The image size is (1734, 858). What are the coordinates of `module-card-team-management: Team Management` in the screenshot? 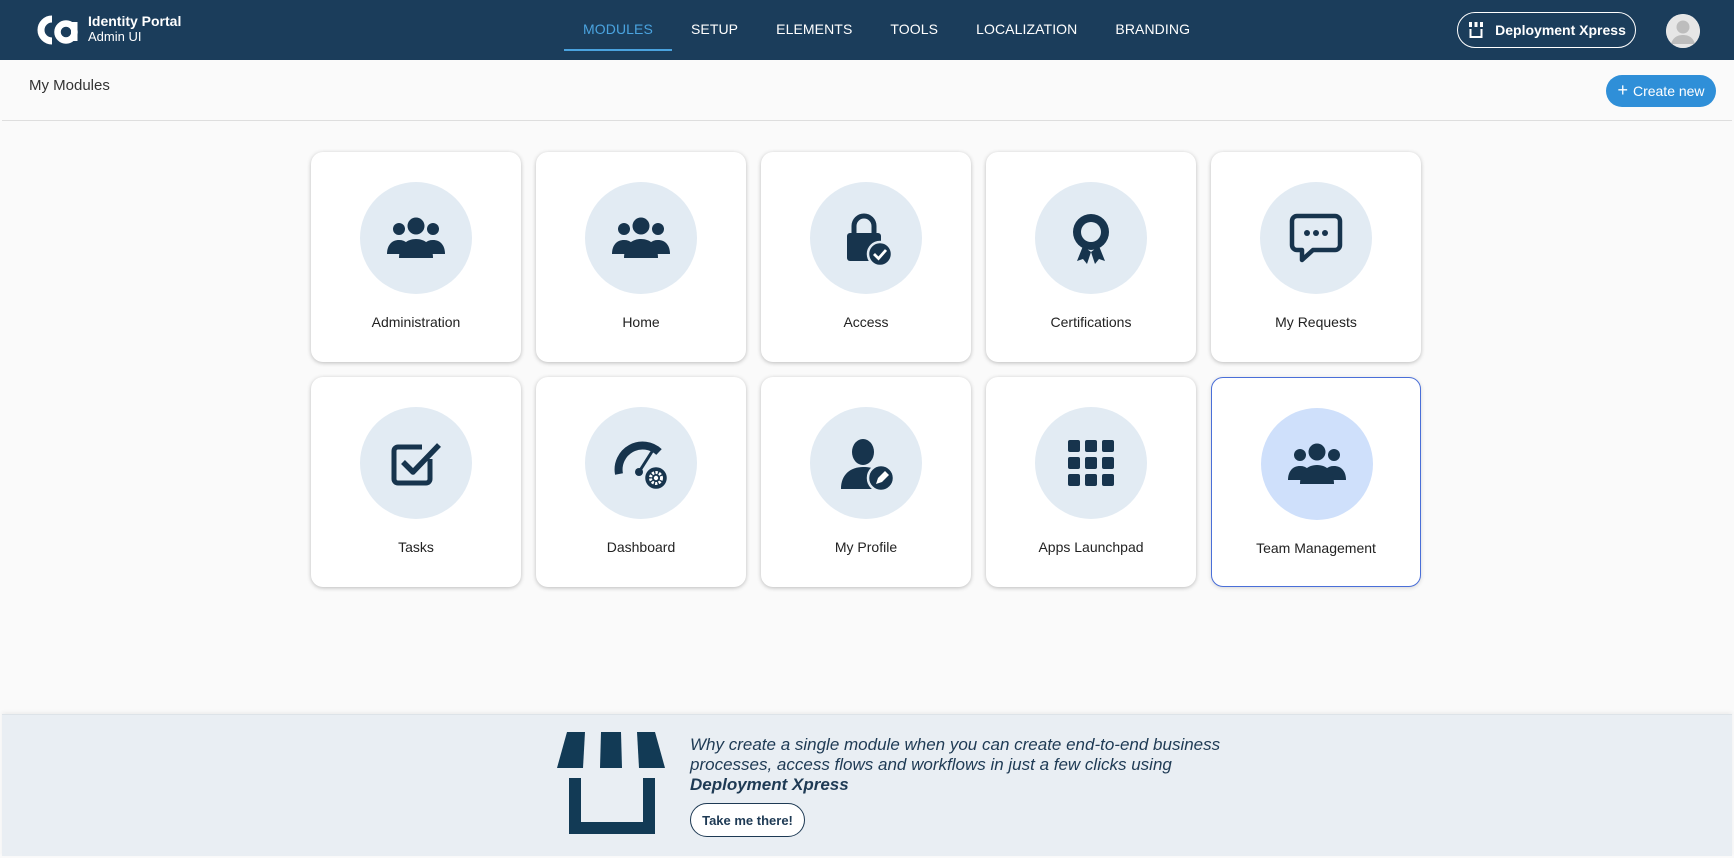 It's located at (1316, 482).